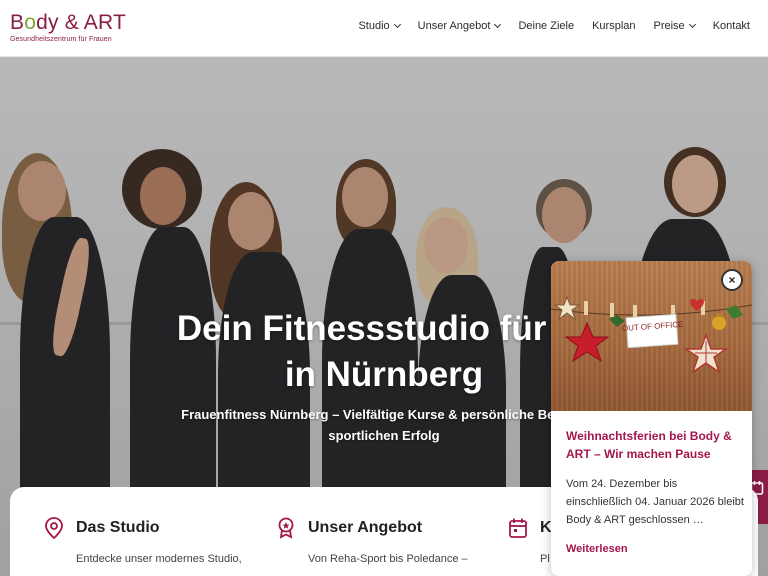  I want to click on award-badge-icon, so click(286, 528).